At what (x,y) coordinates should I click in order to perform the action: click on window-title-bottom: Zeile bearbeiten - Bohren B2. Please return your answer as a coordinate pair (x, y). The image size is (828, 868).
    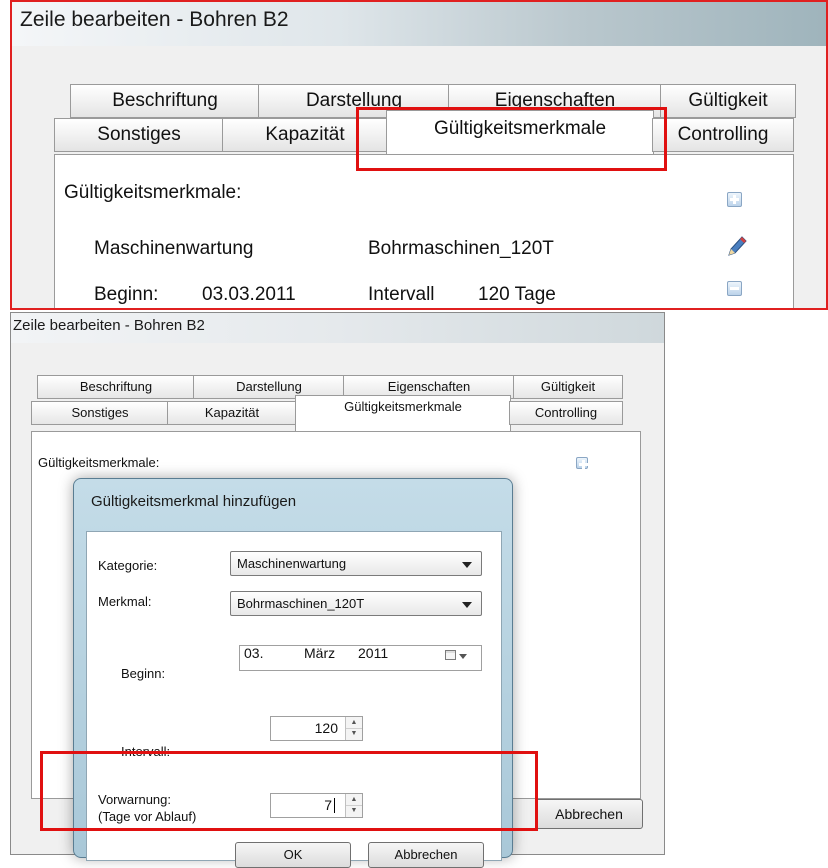
    Looking at the image, I should click on (109, 325).